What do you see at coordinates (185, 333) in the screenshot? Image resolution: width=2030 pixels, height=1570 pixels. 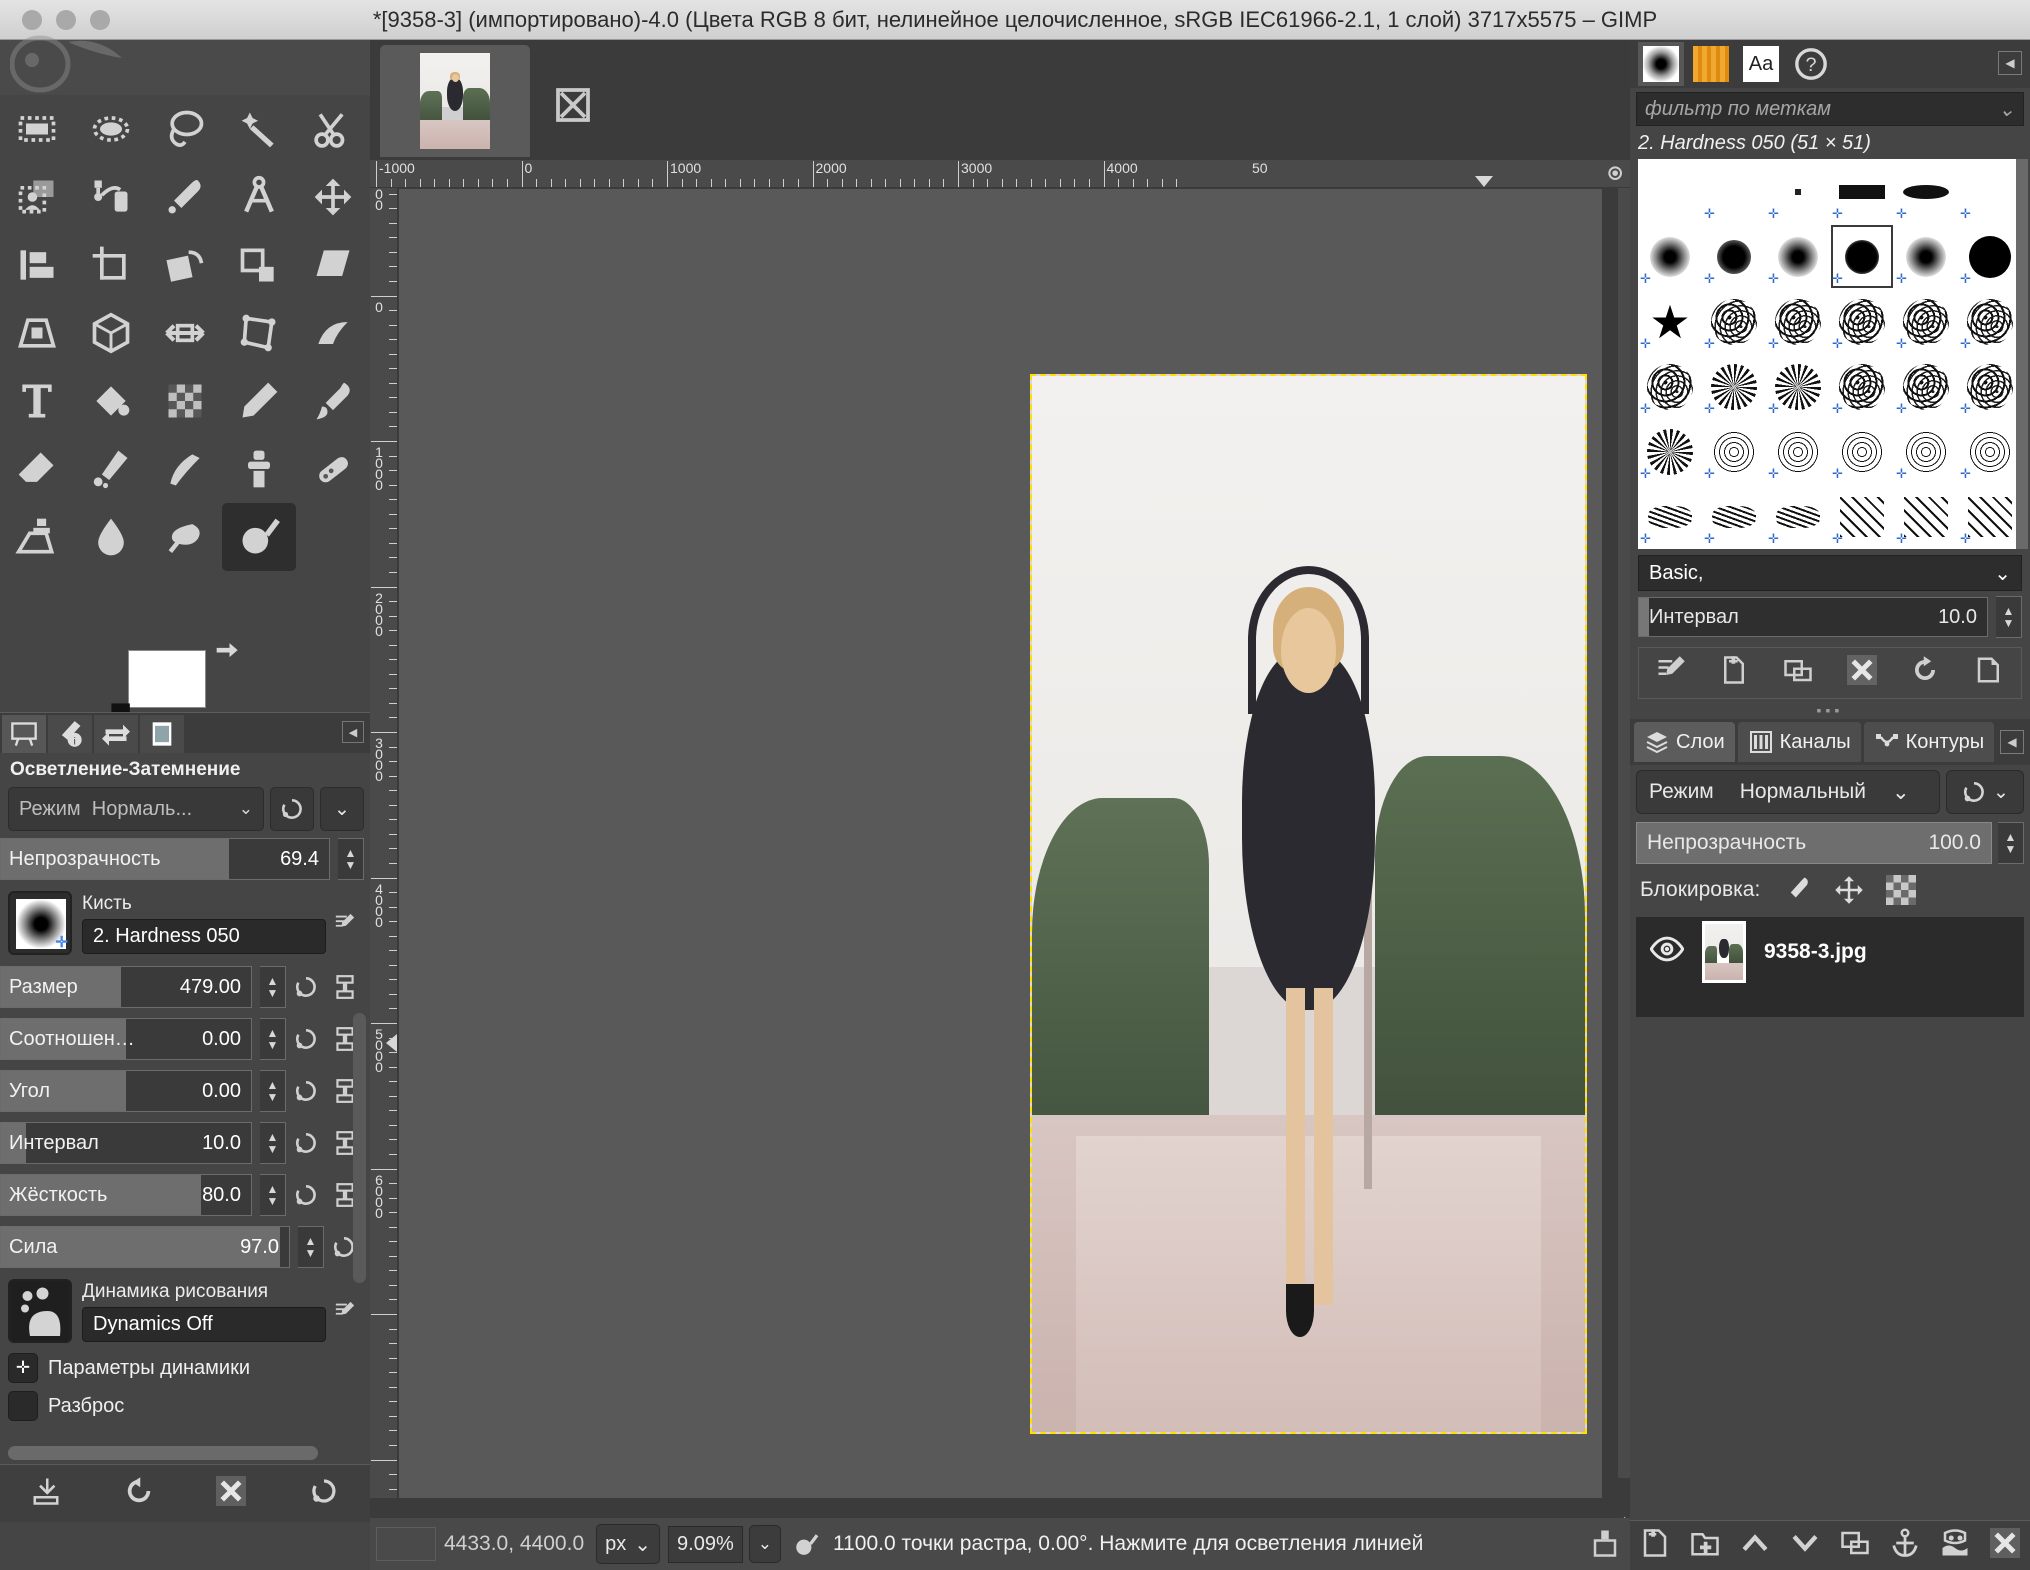 I see `handle-transform-tool` at bounding box center [185, 333].